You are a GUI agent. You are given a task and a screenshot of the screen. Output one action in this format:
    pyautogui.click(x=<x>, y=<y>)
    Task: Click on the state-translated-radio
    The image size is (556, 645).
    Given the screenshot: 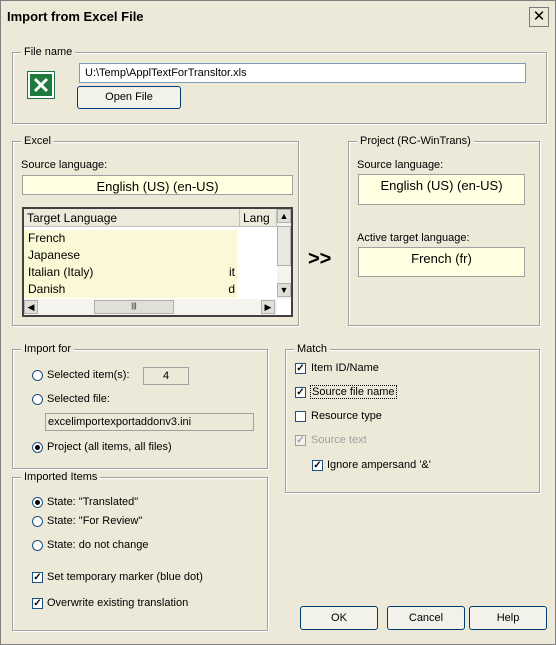 What is the action you would take?
    pyautogui.click(x=37, y=502)
    